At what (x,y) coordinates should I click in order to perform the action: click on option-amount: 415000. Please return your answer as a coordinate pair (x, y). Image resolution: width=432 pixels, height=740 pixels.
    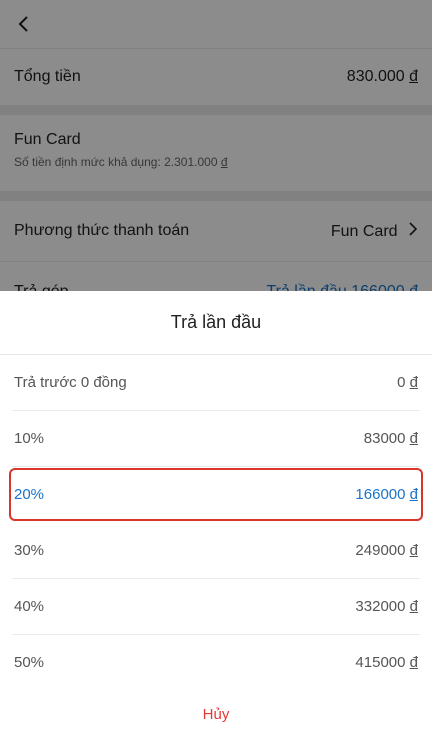
    Looking at the image, I should click on (380, 662).